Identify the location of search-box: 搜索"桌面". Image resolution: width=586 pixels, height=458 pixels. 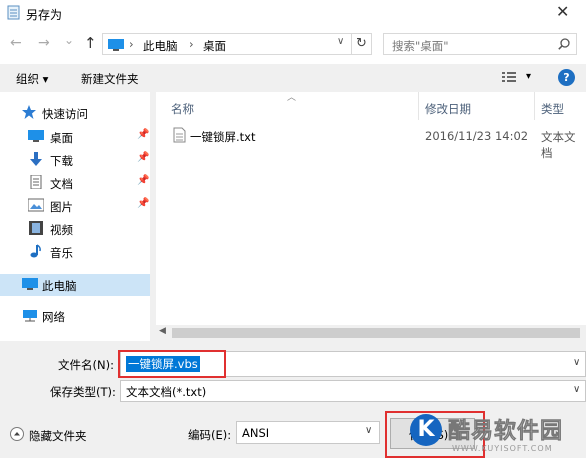
(480, 44).